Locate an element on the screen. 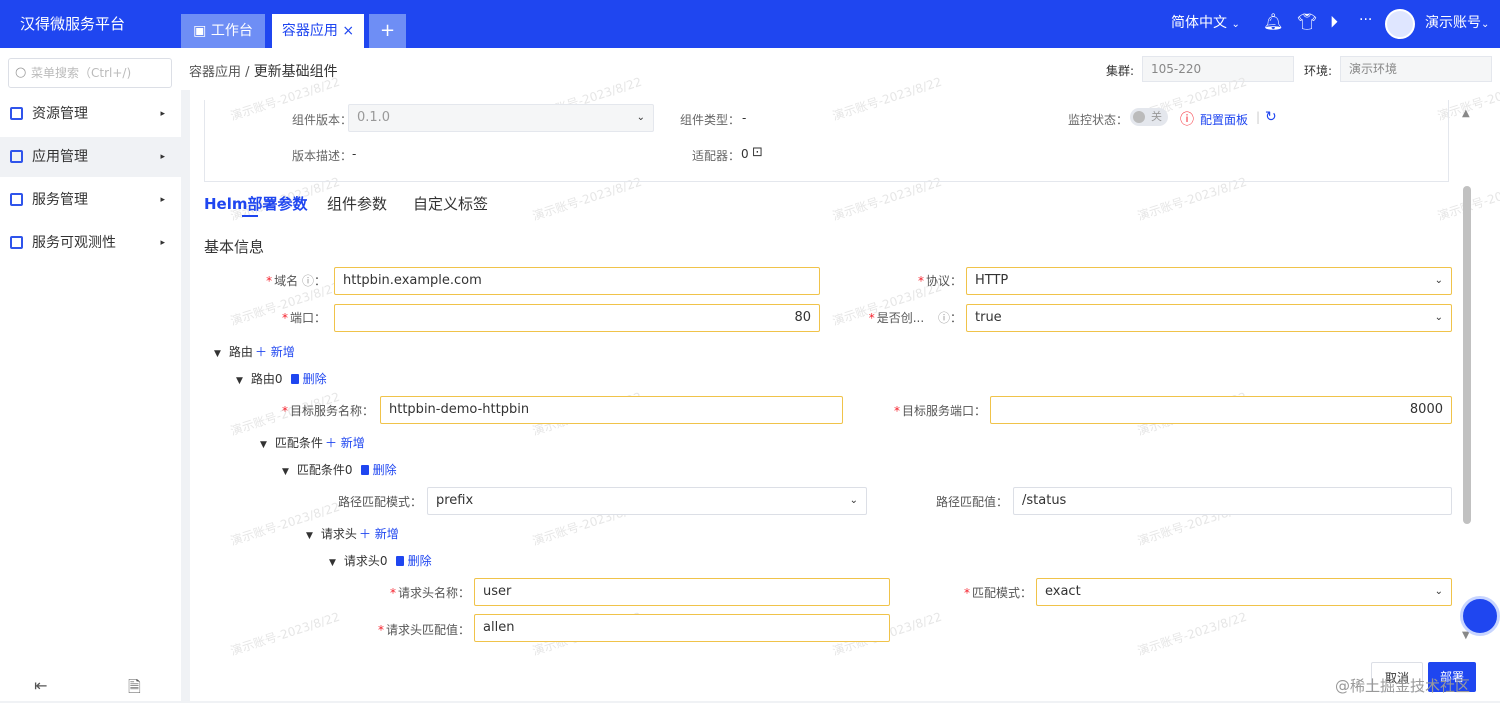 This screenshot has height=703, width=1500. desc-value: - is located at coordinates (354, 154).